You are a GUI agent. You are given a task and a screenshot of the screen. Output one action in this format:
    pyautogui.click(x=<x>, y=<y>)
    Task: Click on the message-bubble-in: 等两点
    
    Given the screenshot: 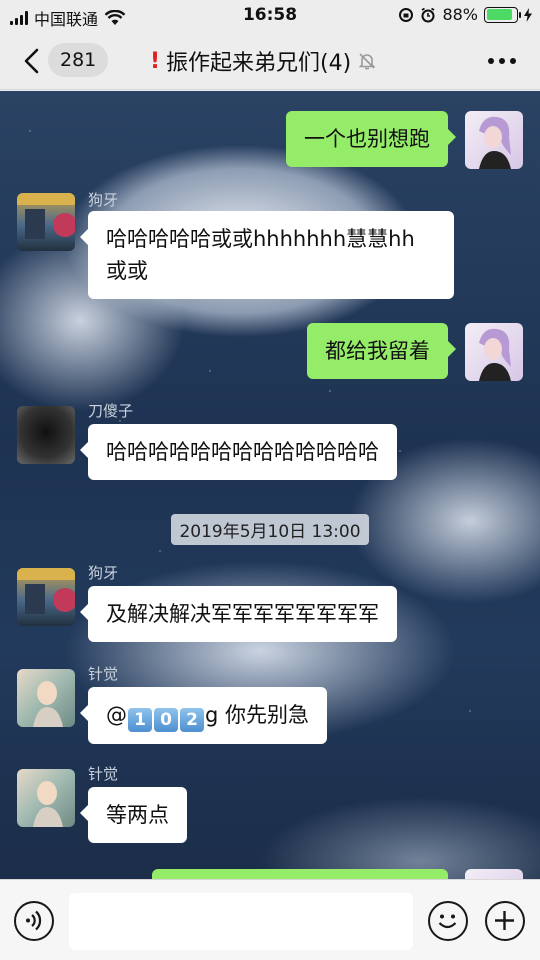 What is the action you would take?
    pyautogui.click(x=133, y=815)
    